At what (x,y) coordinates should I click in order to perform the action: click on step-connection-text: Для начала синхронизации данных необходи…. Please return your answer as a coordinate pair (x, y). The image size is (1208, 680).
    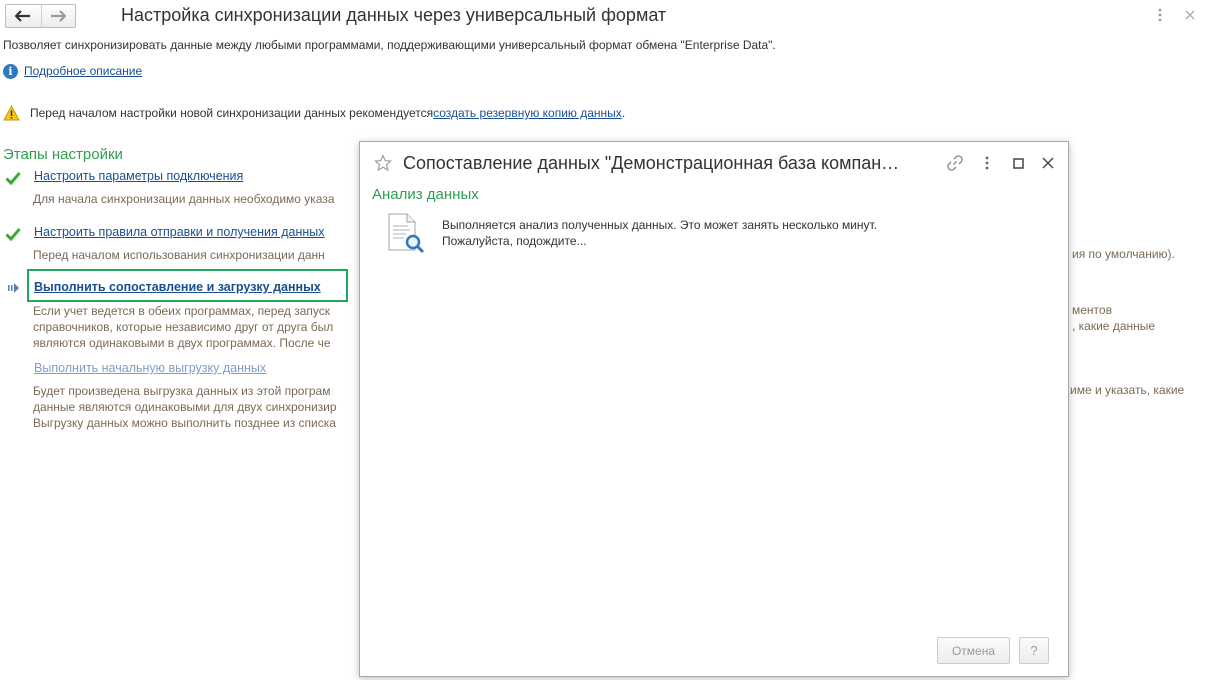
    Looking at the image, I should click on (184, 199).